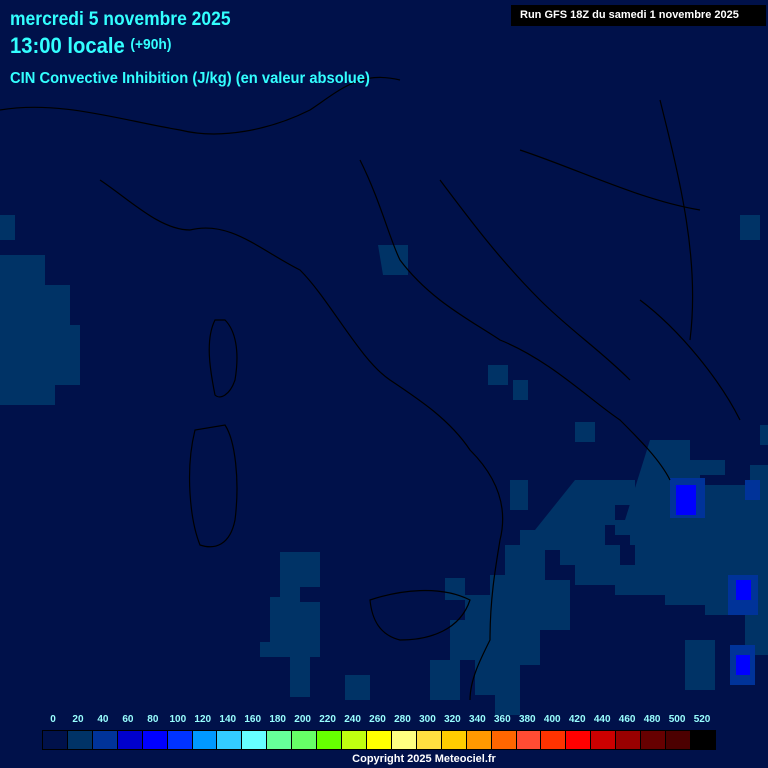 Image resolution: width=768 pixels, height=768 pixels. What do you see at coordinates (638, 15) in the screenshot?
I see `run-info: Run GFS 18Z du samedi 1 novembre 2025` at bounding box center [638, 15].